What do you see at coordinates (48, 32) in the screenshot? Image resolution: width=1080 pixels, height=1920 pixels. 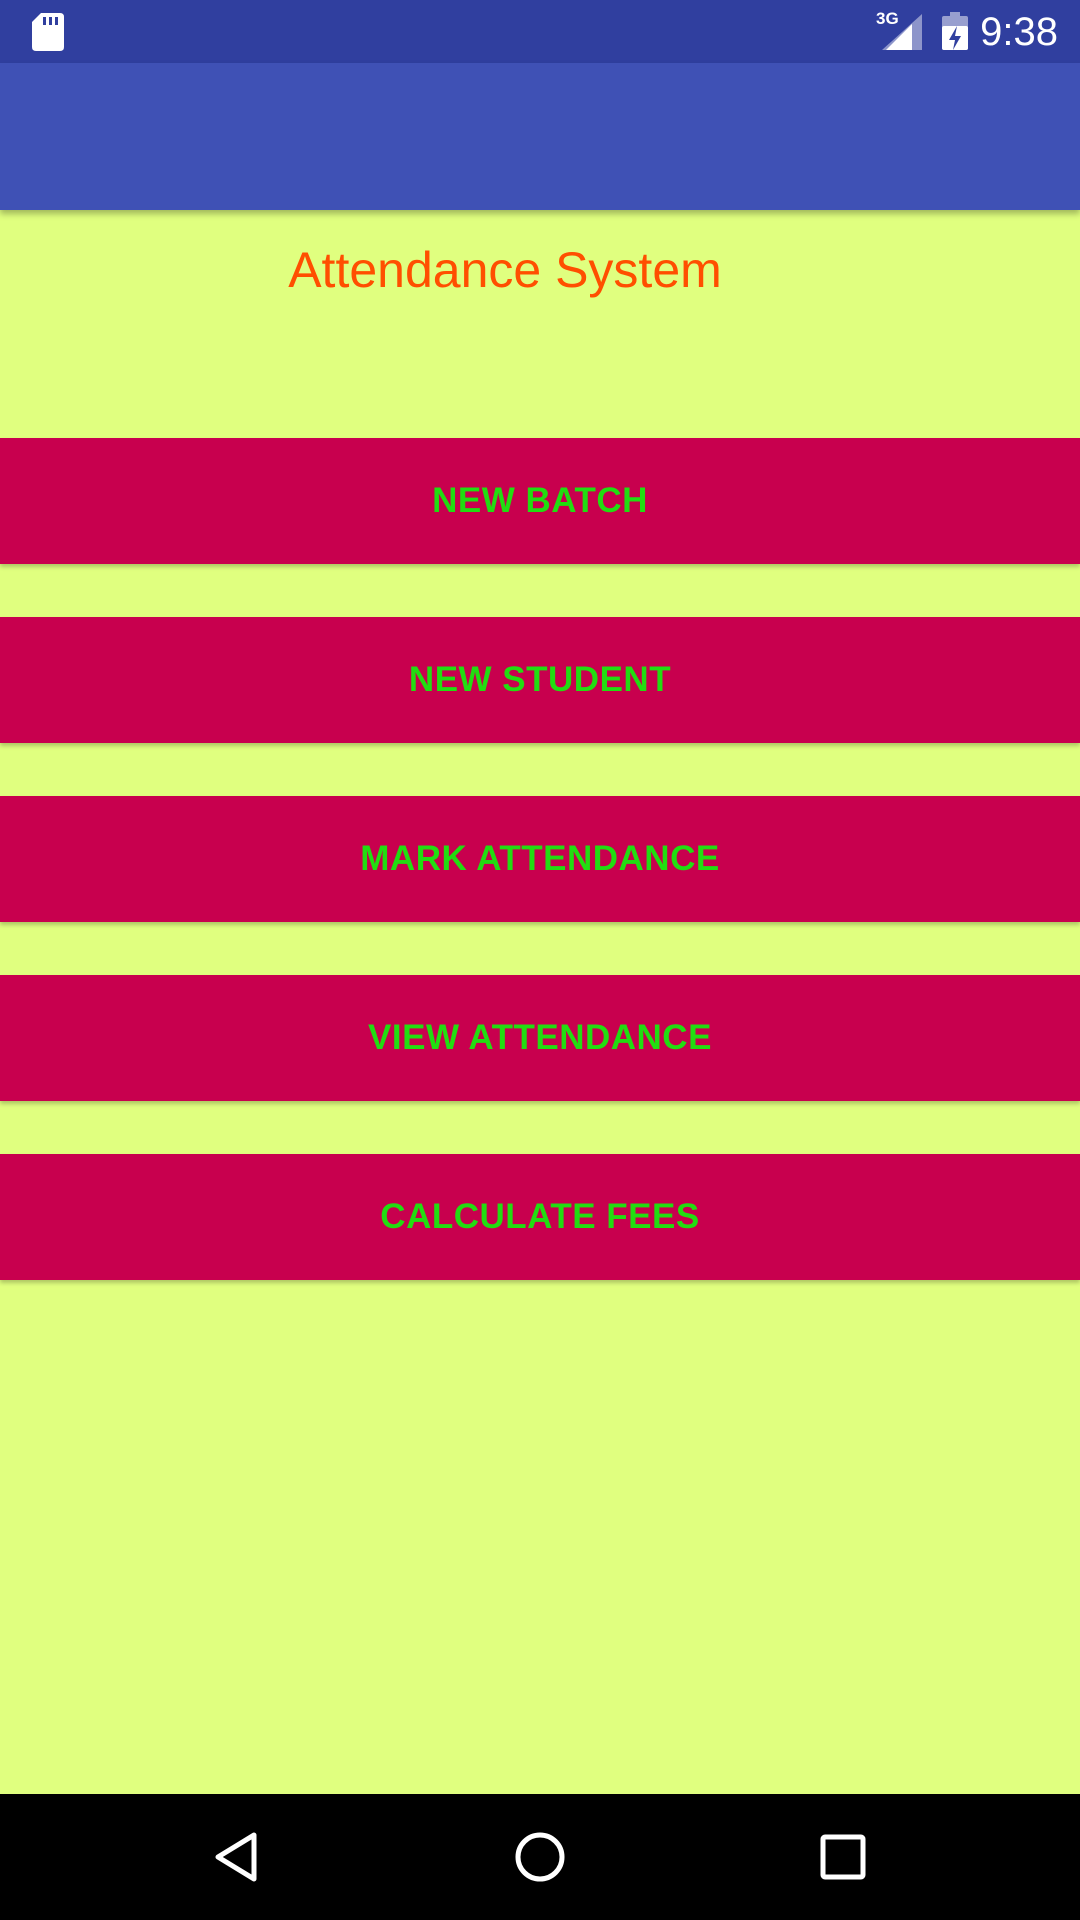 I see `sd-card-icon` at bounding box center [48, 32].